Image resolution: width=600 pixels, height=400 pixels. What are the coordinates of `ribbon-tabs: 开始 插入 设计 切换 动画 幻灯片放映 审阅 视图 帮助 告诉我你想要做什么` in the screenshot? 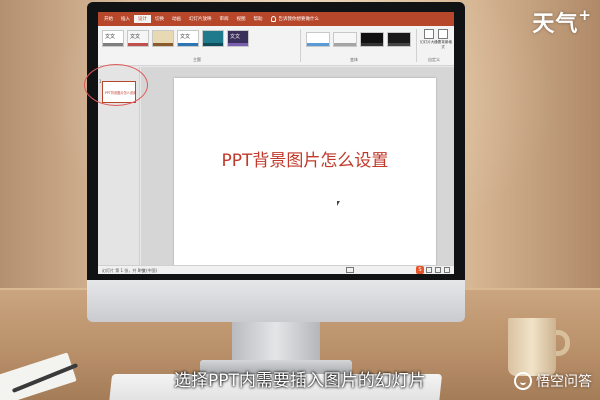 It's located at (276, 19).